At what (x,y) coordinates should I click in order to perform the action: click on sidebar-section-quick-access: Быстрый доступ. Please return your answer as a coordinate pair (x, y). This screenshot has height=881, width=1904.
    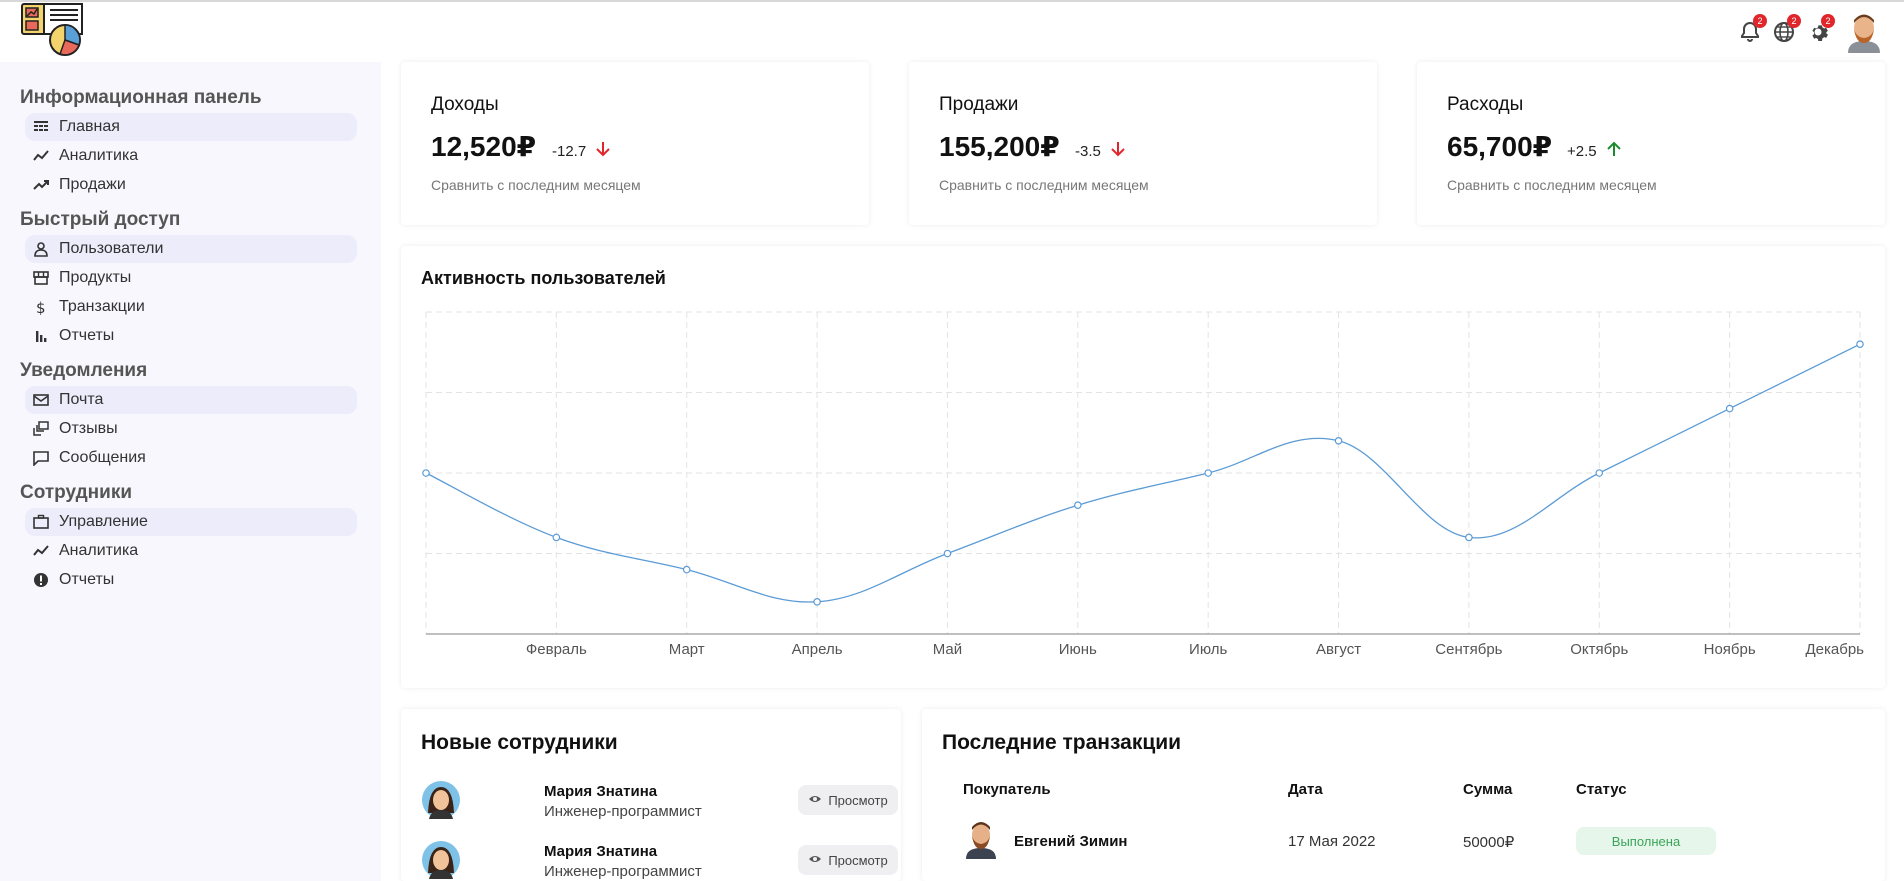
    Looking at the image, I should click on (100, 219).